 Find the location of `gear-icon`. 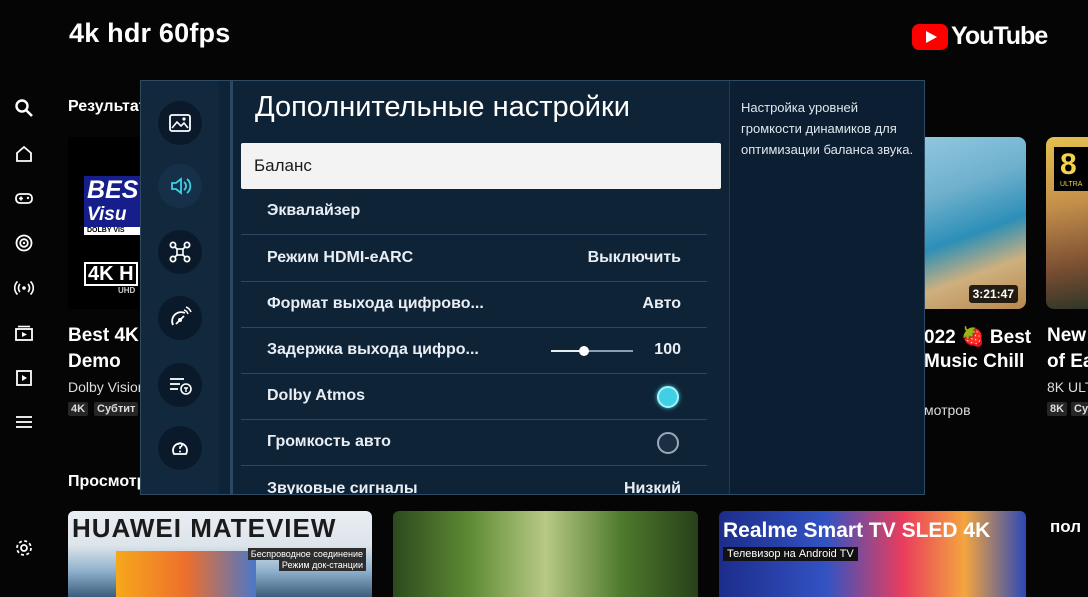

gear-icon is located at coordinates (24, 548).